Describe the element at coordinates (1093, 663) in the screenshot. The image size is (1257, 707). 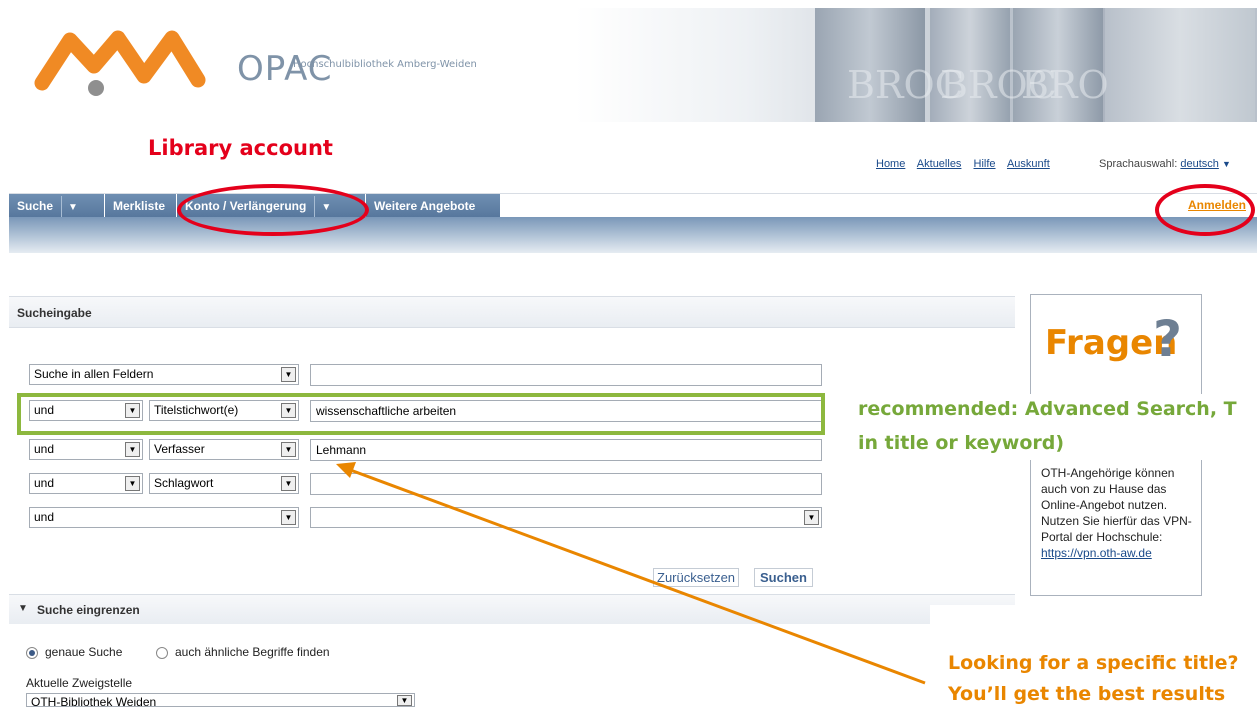
I see `annotation-looking-line1: Looking for a specific title?` at that location.